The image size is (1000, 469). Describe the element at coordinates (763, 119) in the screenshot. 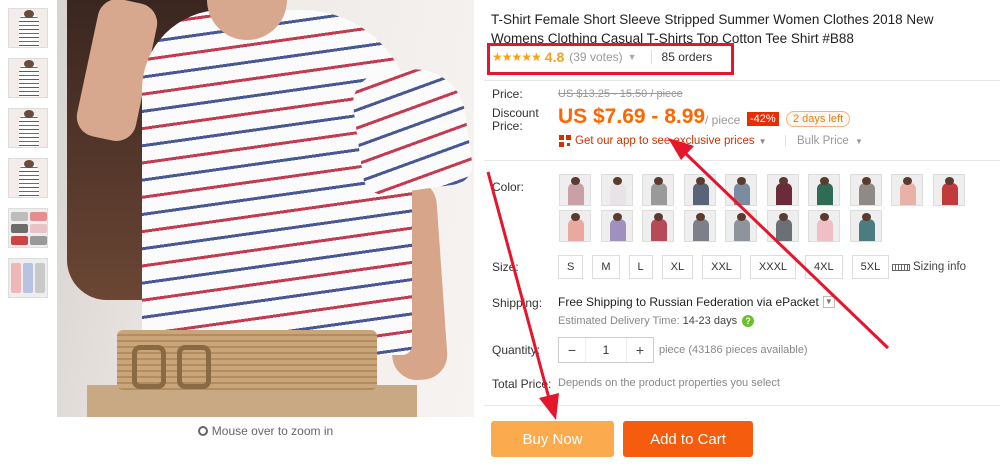

I see `discount-badge: -42%` at that location.